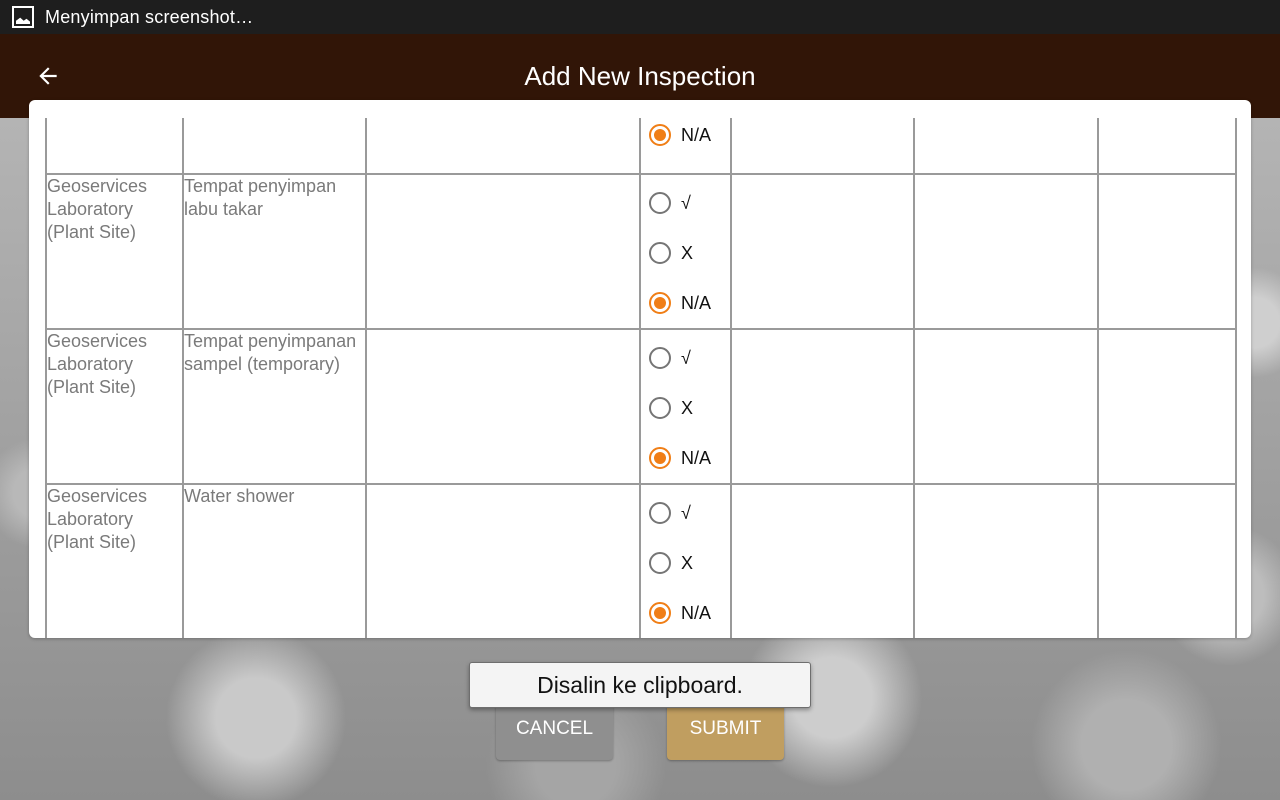 The width and height of the screenshot is (1280, 800). I want to click on arrow-back-icon, so click(48, 76).